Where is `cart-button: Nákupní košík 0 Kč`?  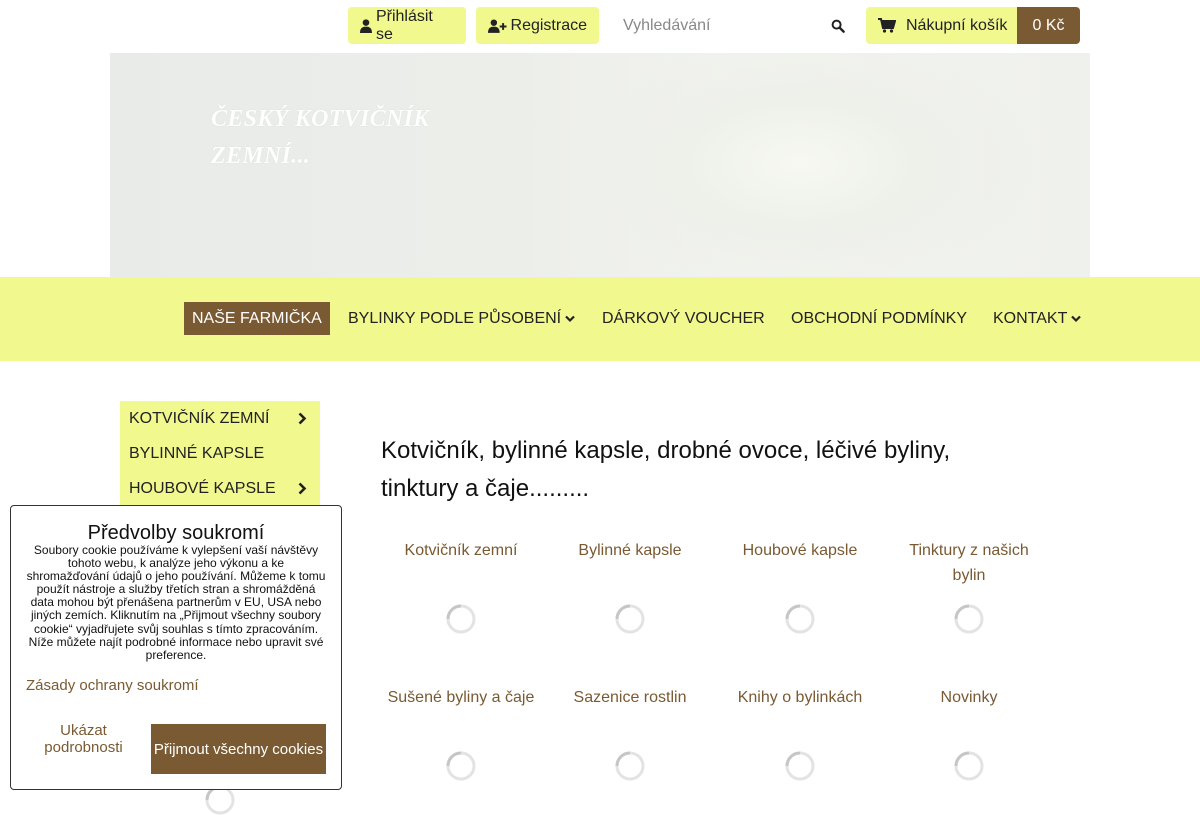
cart-button: Nákupní košík 0 Kč is located at coordinates (973, 25).